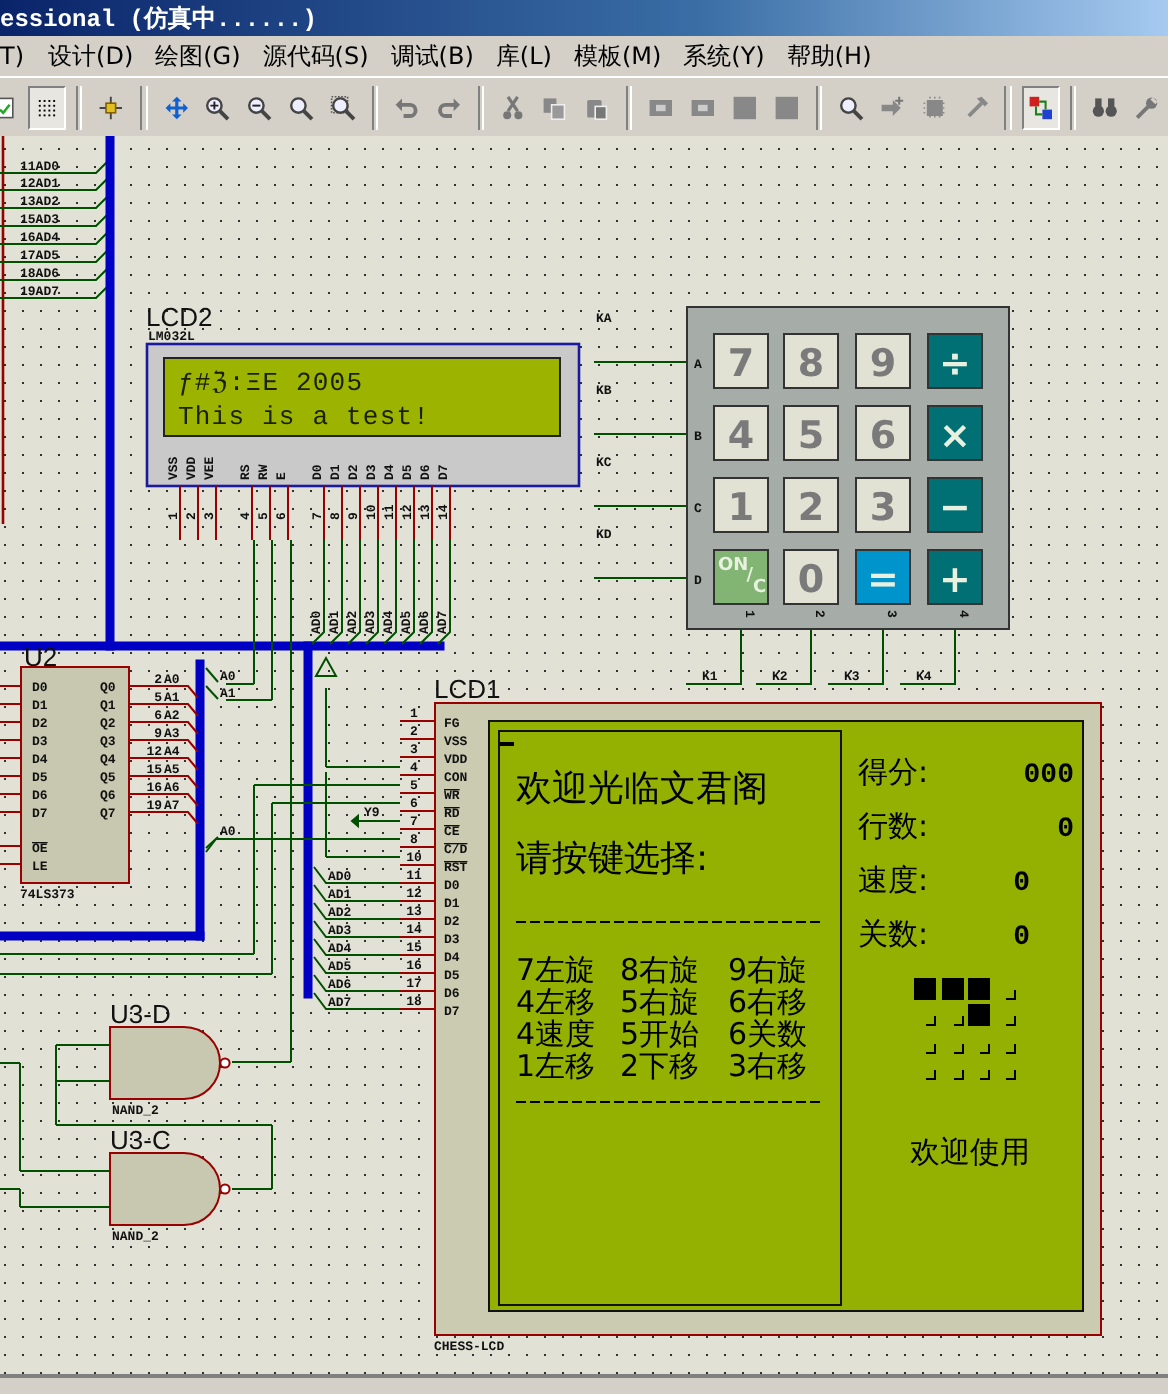  Describe the element at coordinates (314, 56) in the screenshot. I see `menu-item: 源代码(S)` at that location.